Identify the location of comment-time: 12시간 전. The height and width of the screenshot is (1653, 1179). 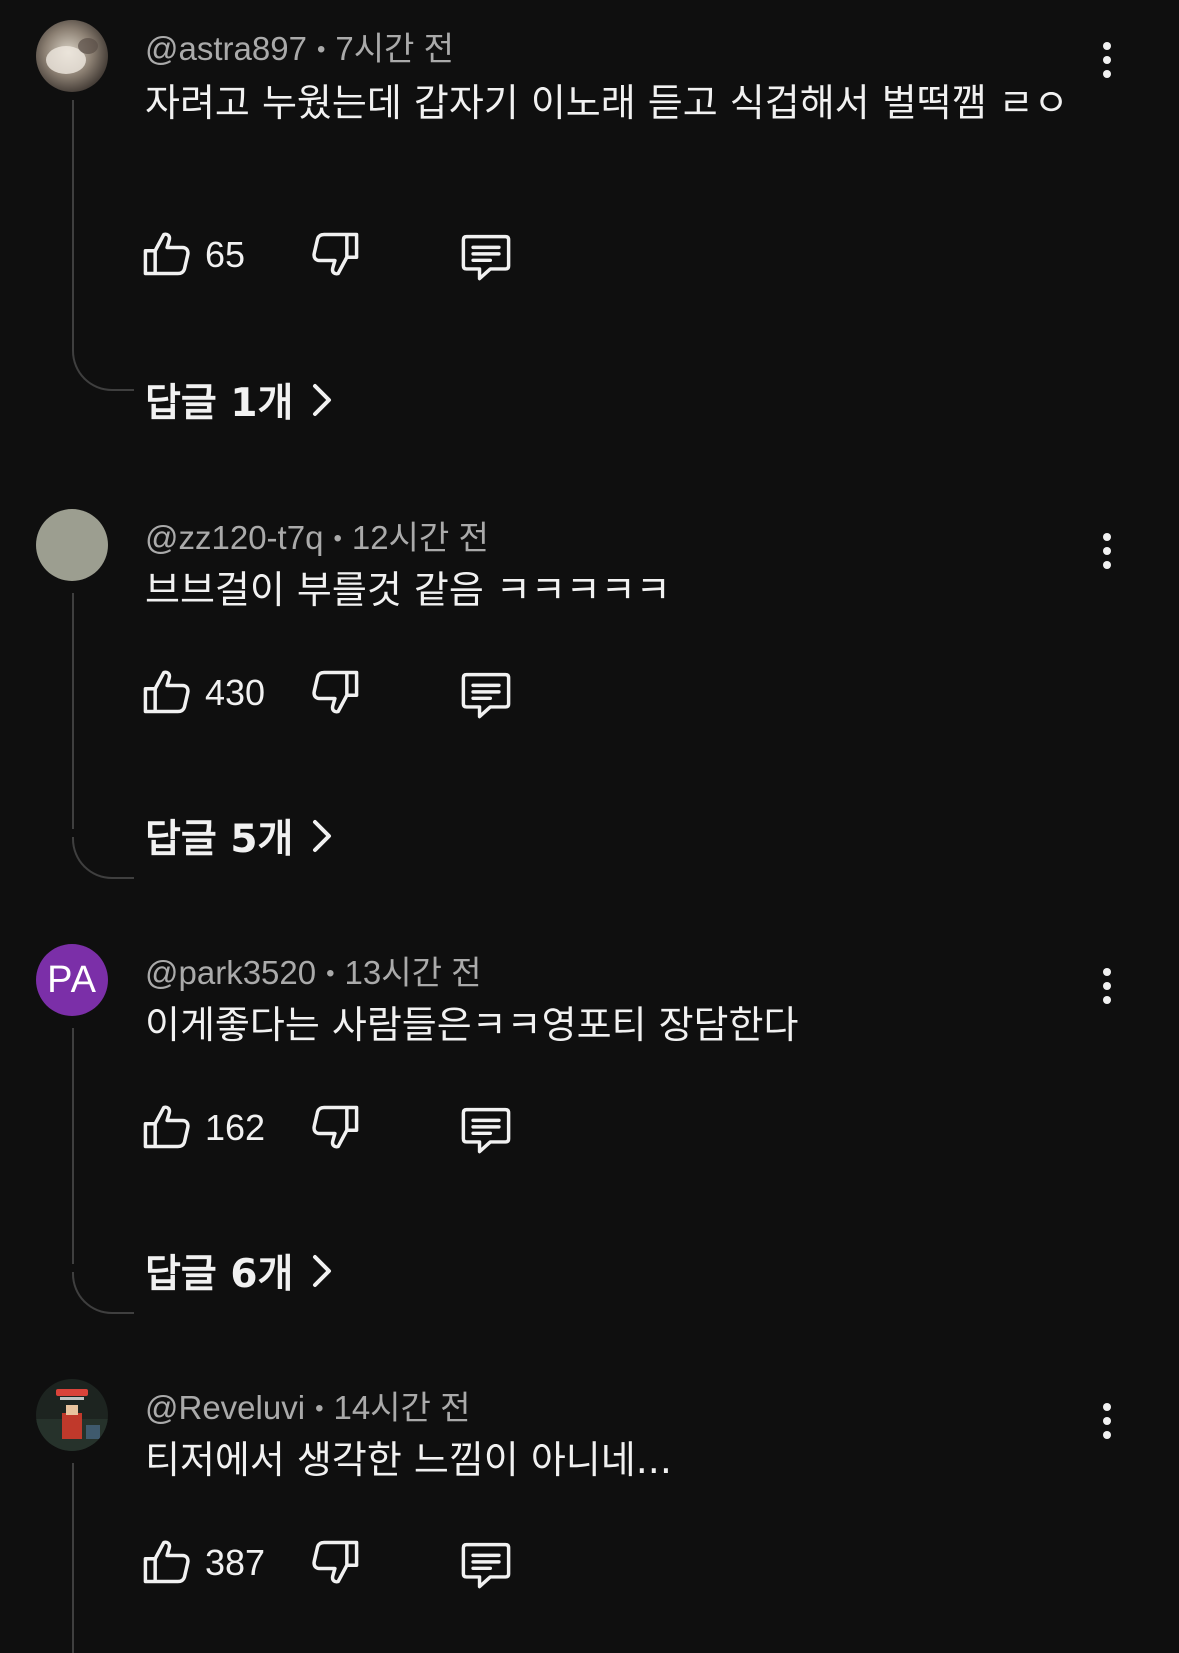
(420, 537).